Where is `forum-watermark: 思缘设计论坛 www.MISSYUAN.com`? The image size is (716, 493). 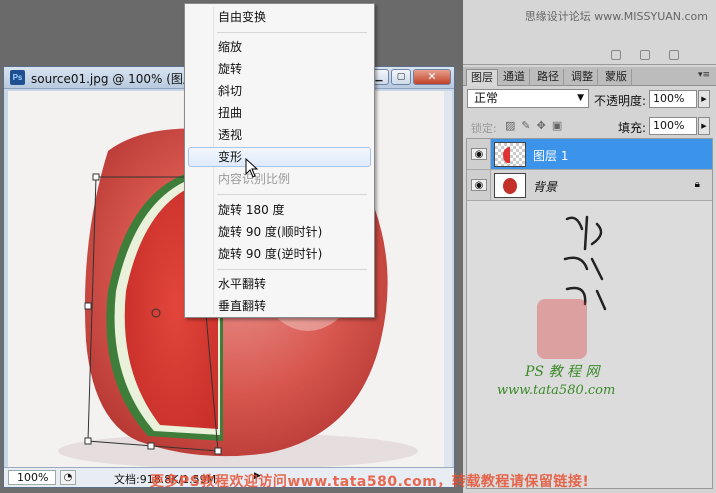 forum-watermark: 思缘设计论坛 www.MISSYUAN.com is located at coordinates (616, 16).